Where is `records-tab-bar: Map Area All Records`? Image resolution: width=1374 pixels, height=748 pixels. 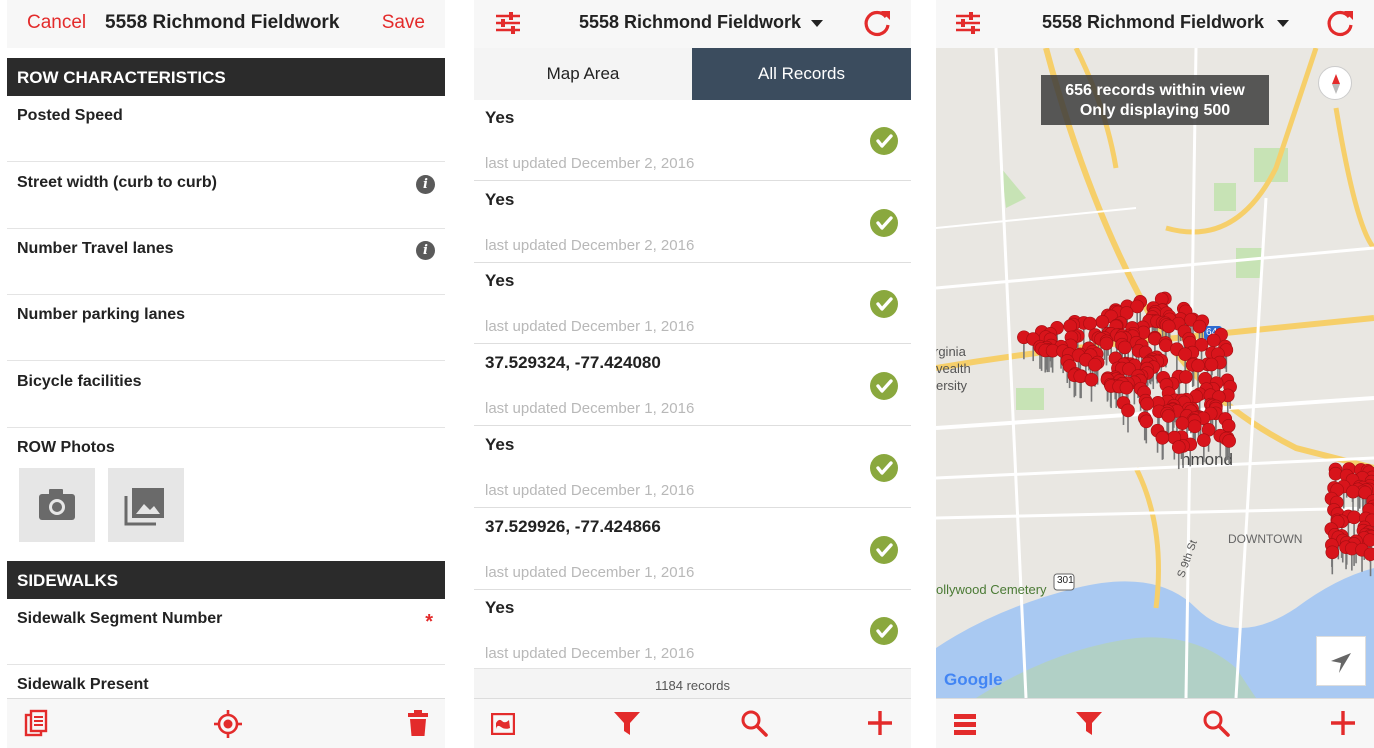 records-tab-bar: Map Area All Records is located at coordinates (692, 74).